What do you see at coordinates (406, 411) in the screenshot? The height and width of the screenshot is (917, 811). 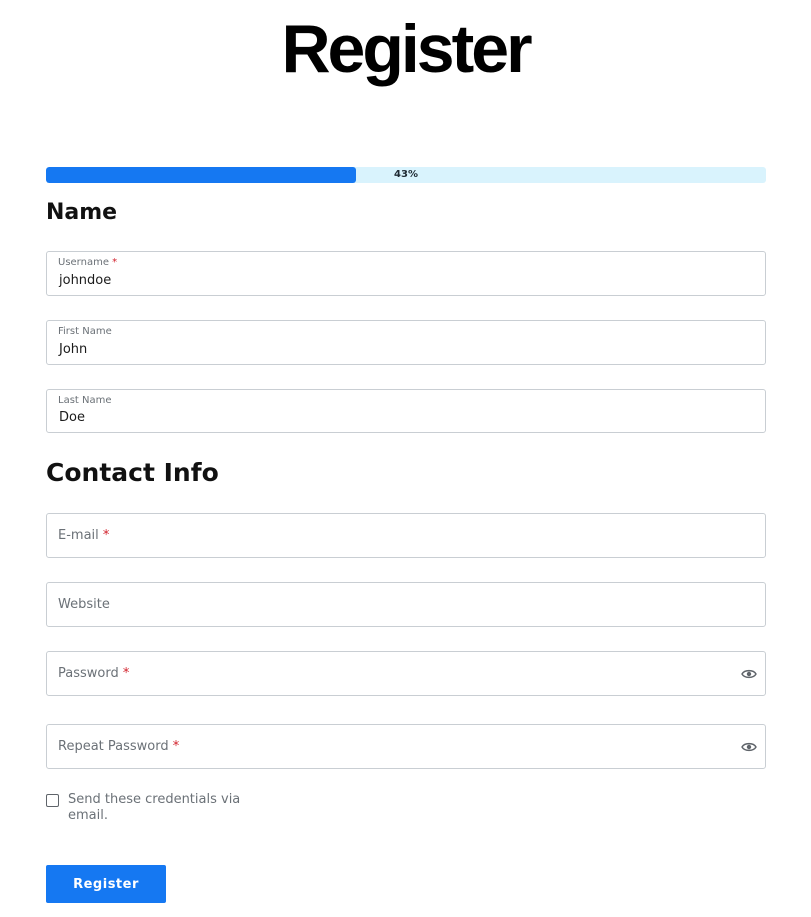 I see `last-name-field: Last Name Doe` at bounding box center [406, 411].